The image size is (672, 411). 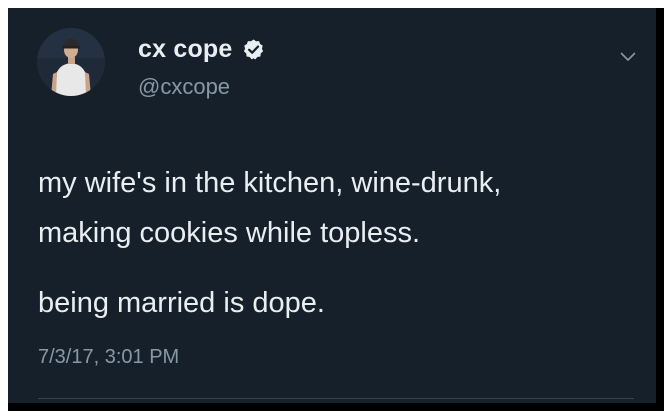 What do you see at coordinates (336, 398) in the screenshot?
I see `divider` at bounding box center [336, 398].